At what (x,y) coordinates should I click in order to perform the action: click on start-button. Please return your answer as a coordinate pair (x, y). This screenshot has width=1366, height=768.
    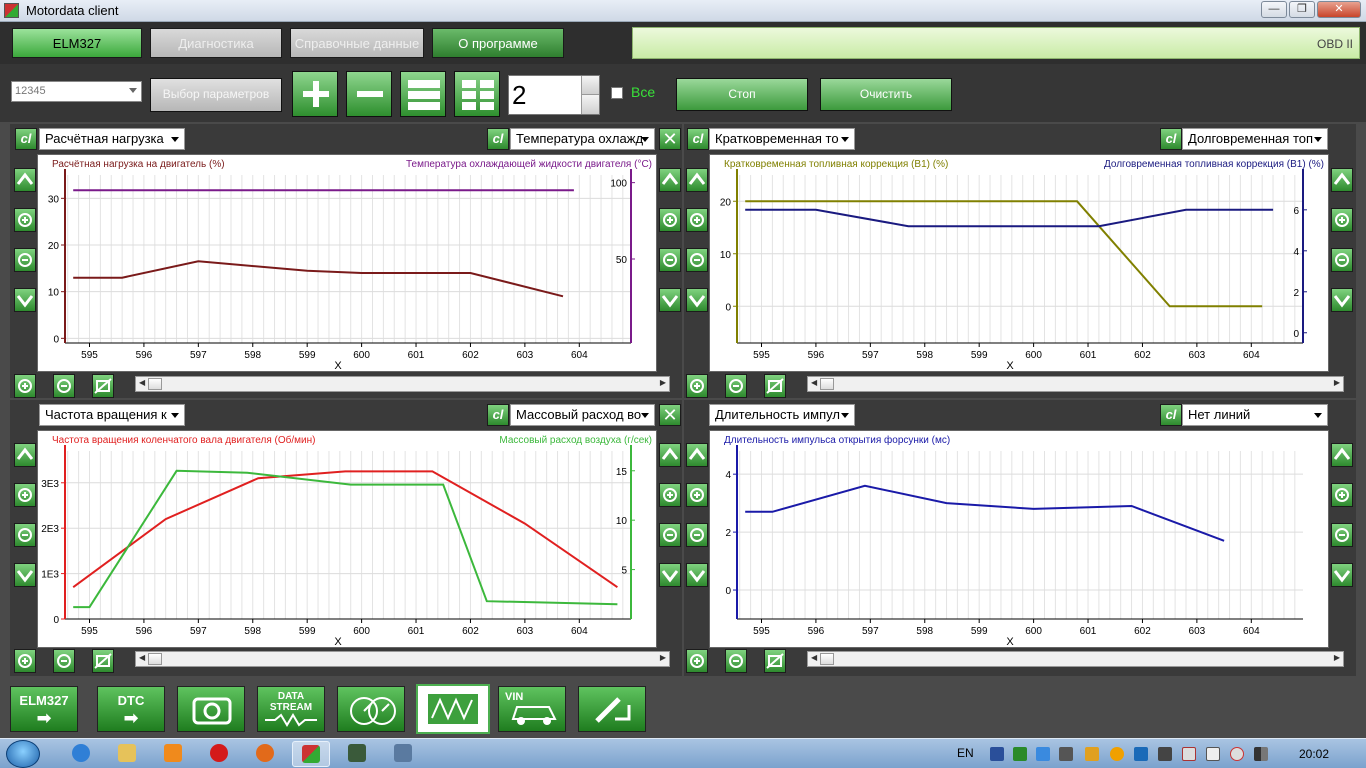
    Looking at the image, I should click on (23, 754).